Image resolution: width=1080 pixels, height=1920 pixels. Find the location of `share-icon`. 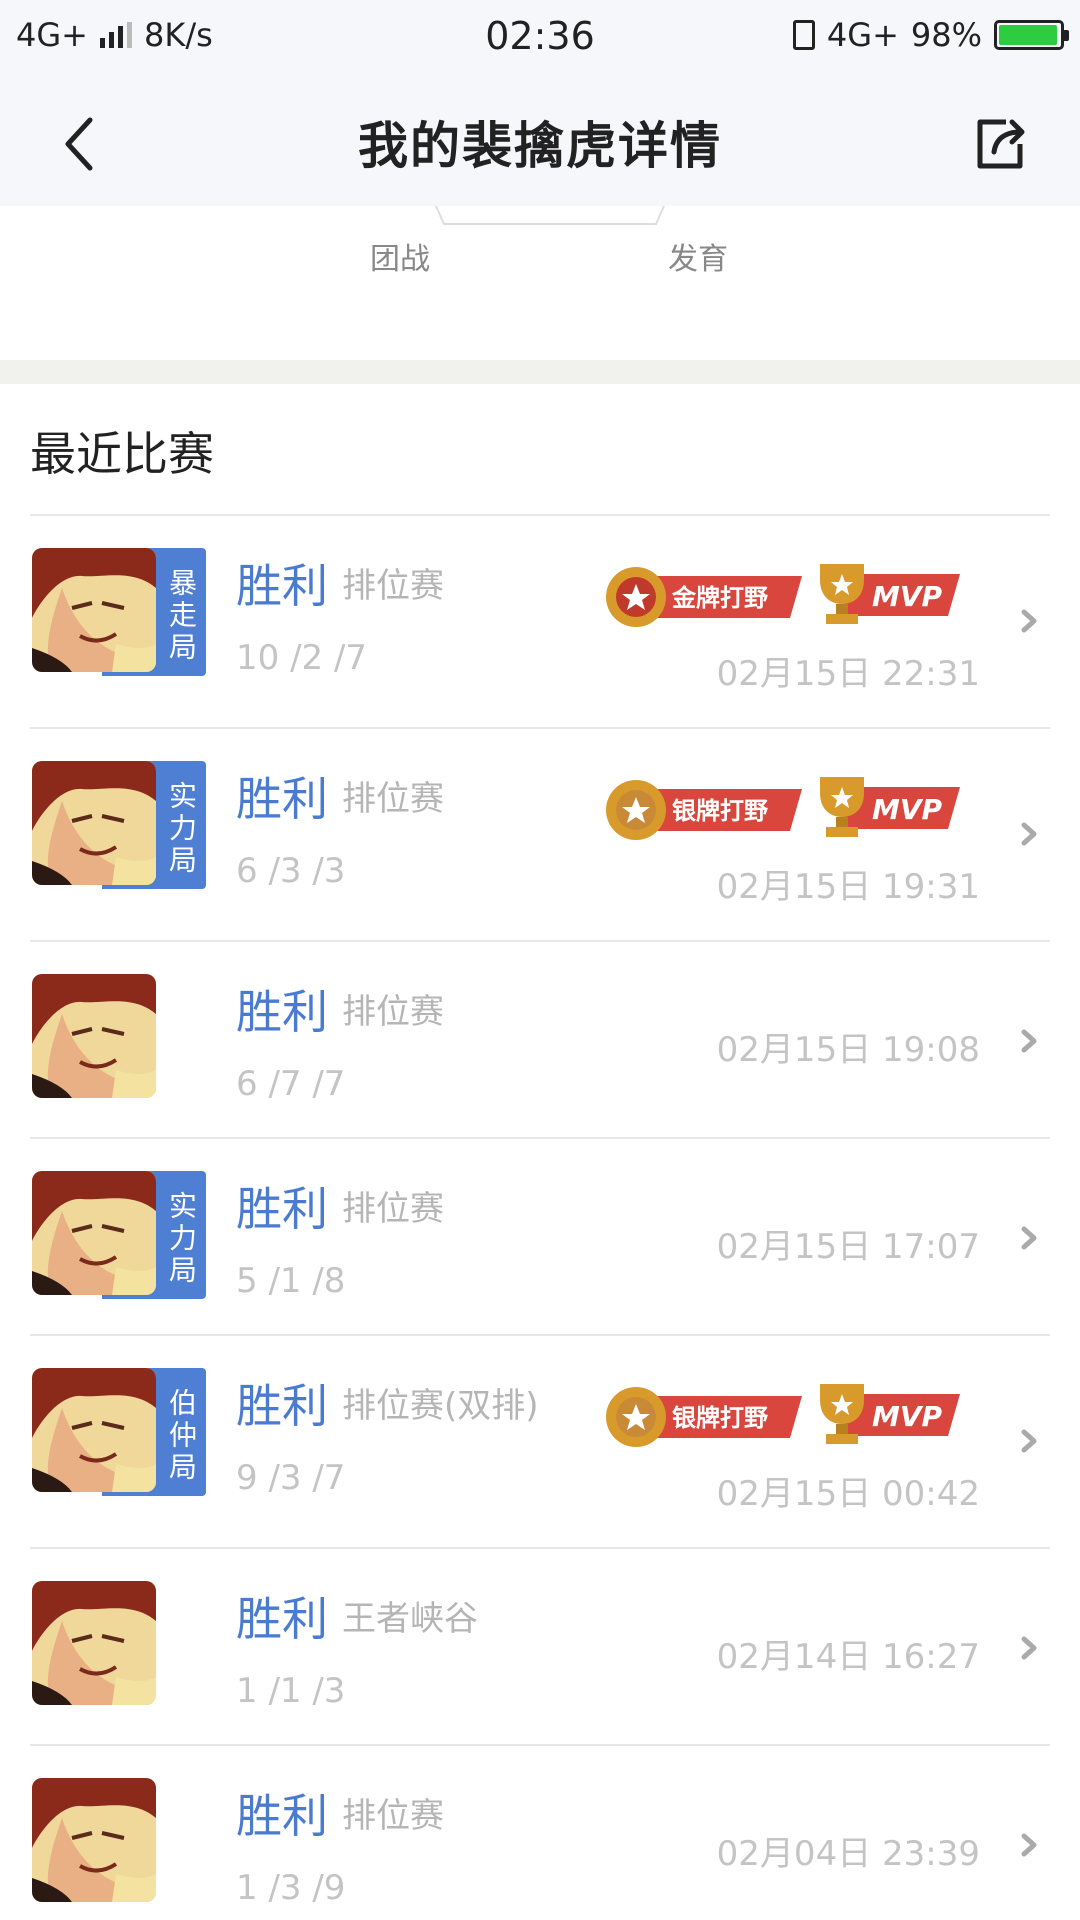

share-icon is located at coordinates (1002, 144).